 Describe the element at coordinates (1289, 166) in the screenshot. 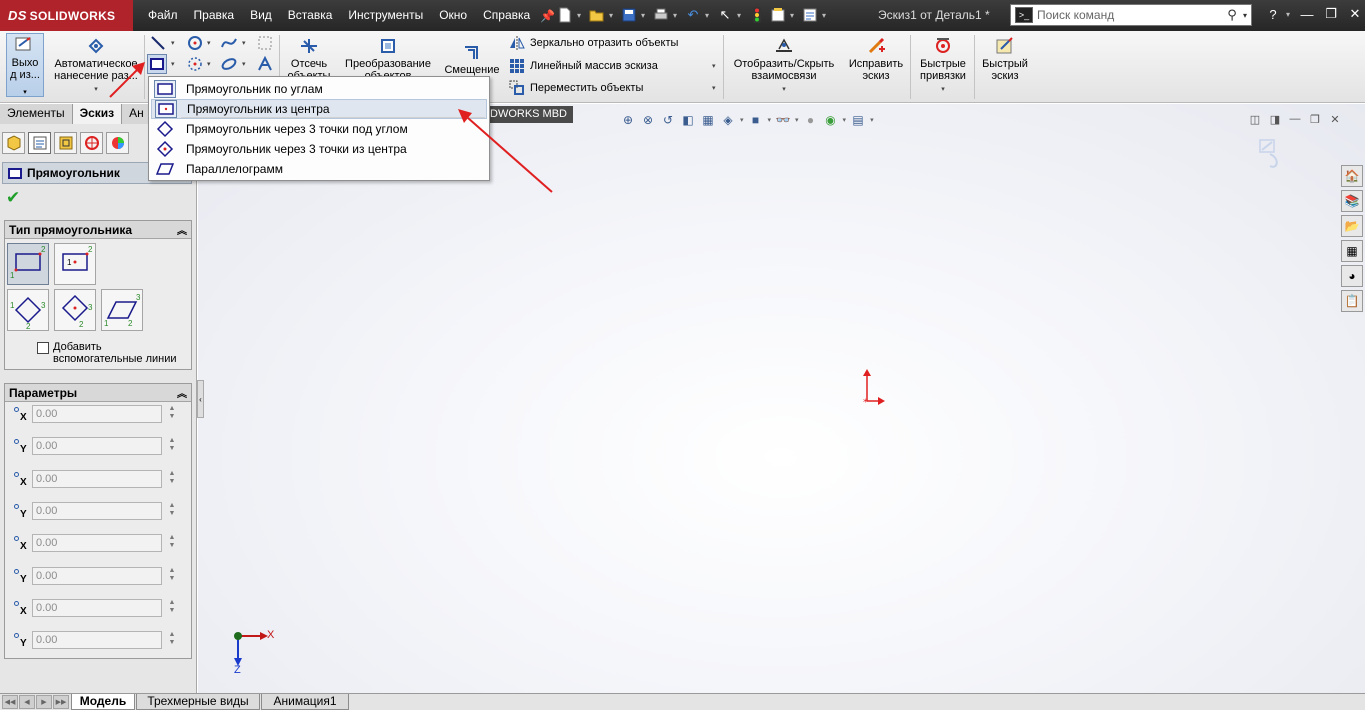

I see `exit-sketch-corner-icon` at that location.